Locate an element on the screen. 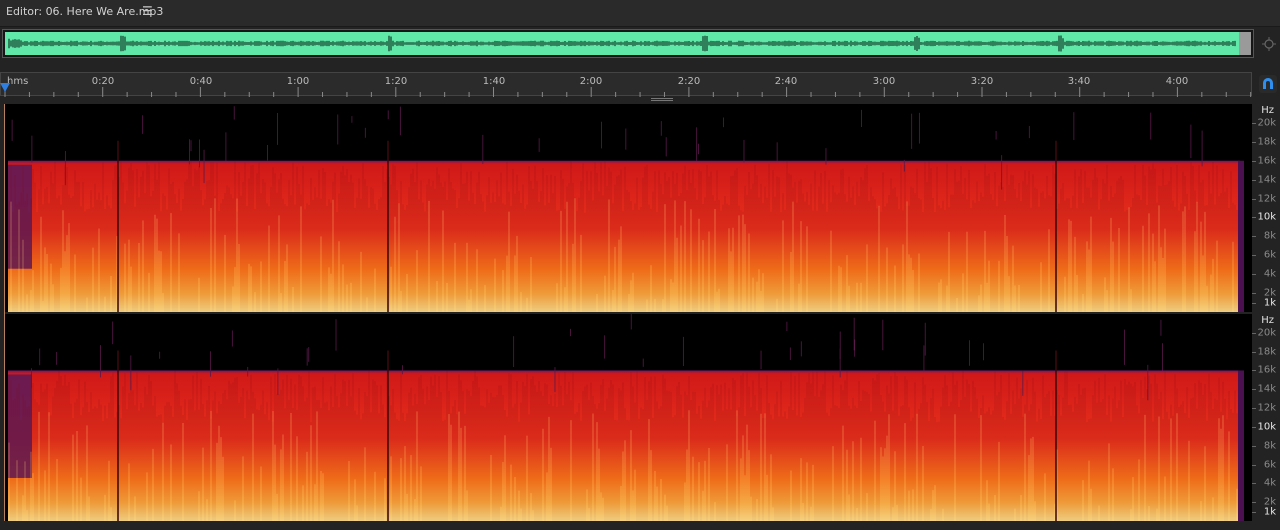 The image size is (1280, 530). time-label-1-20: 1:20 is located at coordinates (396, 81).